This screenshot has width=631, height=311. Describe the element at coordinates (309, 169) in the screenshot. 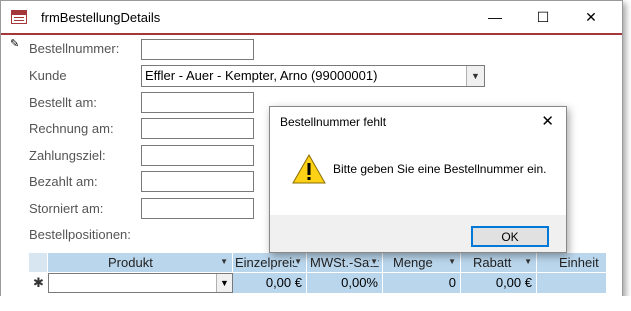

I see `warning-icon` at that location.